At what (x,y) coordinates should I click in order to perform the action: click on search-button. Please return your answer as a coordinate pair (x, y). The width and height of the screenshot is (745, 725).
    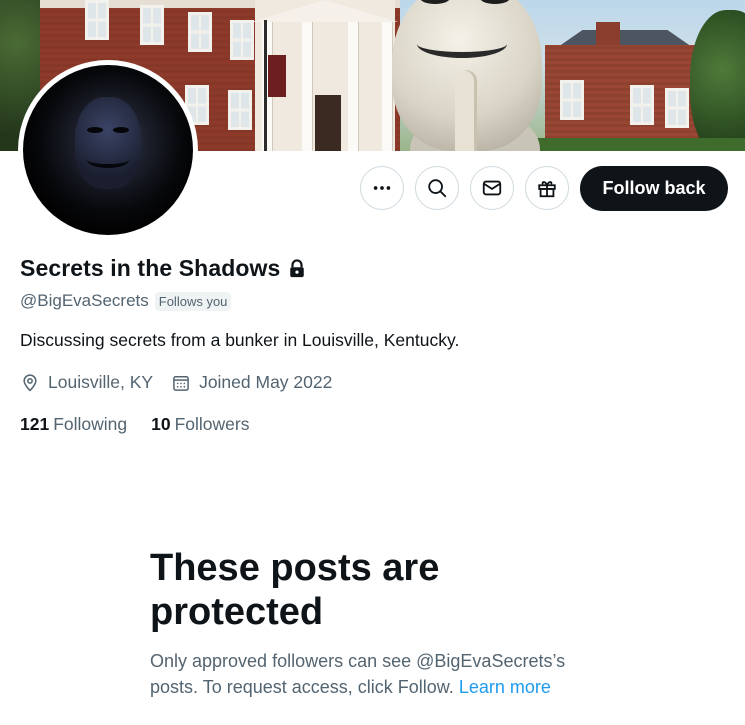
    Looking at the image, I should click on (437, 188).